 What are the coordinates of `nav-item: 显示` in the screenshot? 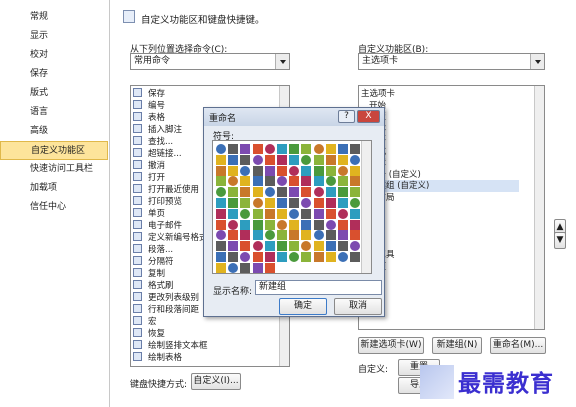 It's located at (54, 36).